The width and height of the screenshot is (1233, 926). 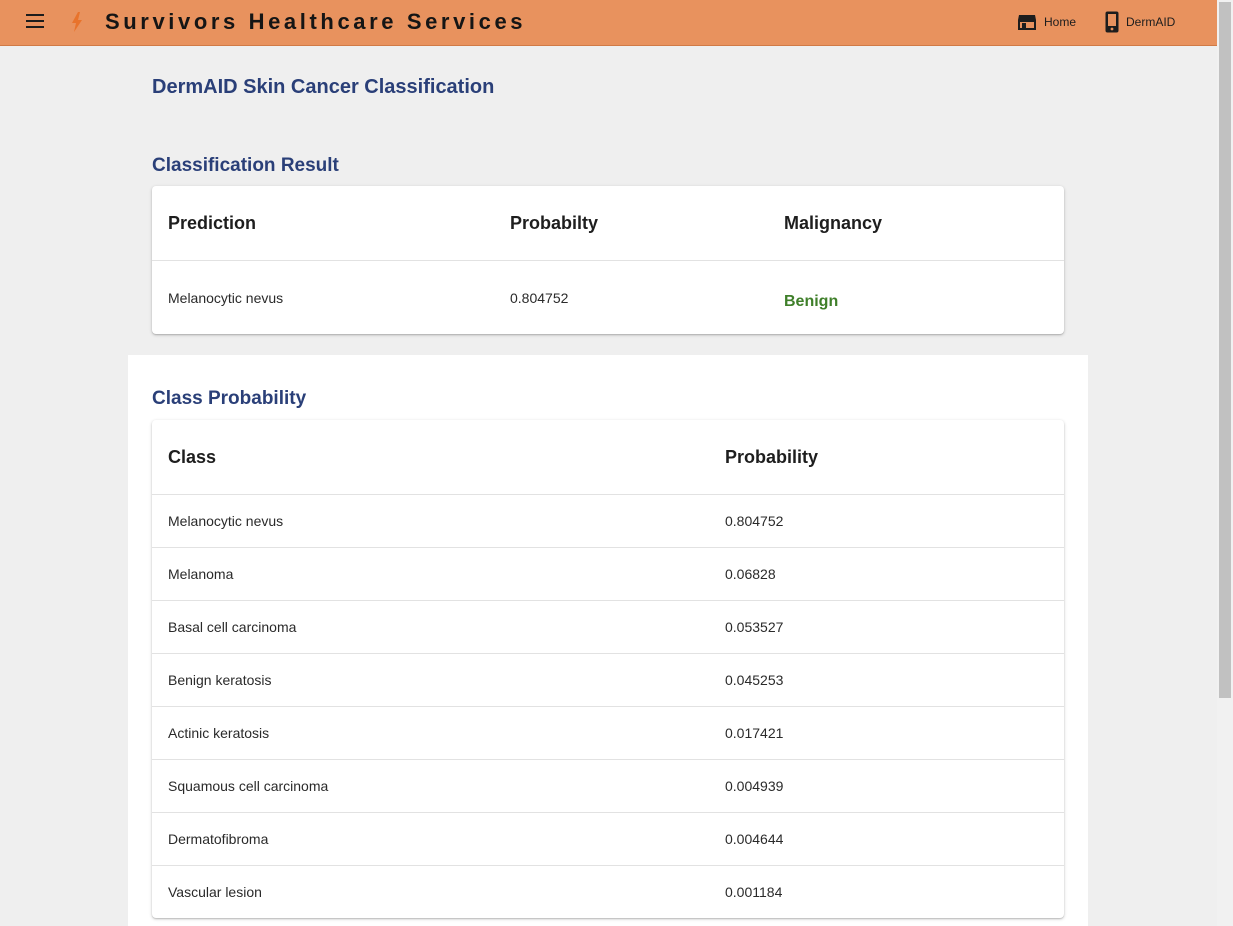 I want to click on nav-dermaid-link: DermAID, so click(x=1140, y=22).